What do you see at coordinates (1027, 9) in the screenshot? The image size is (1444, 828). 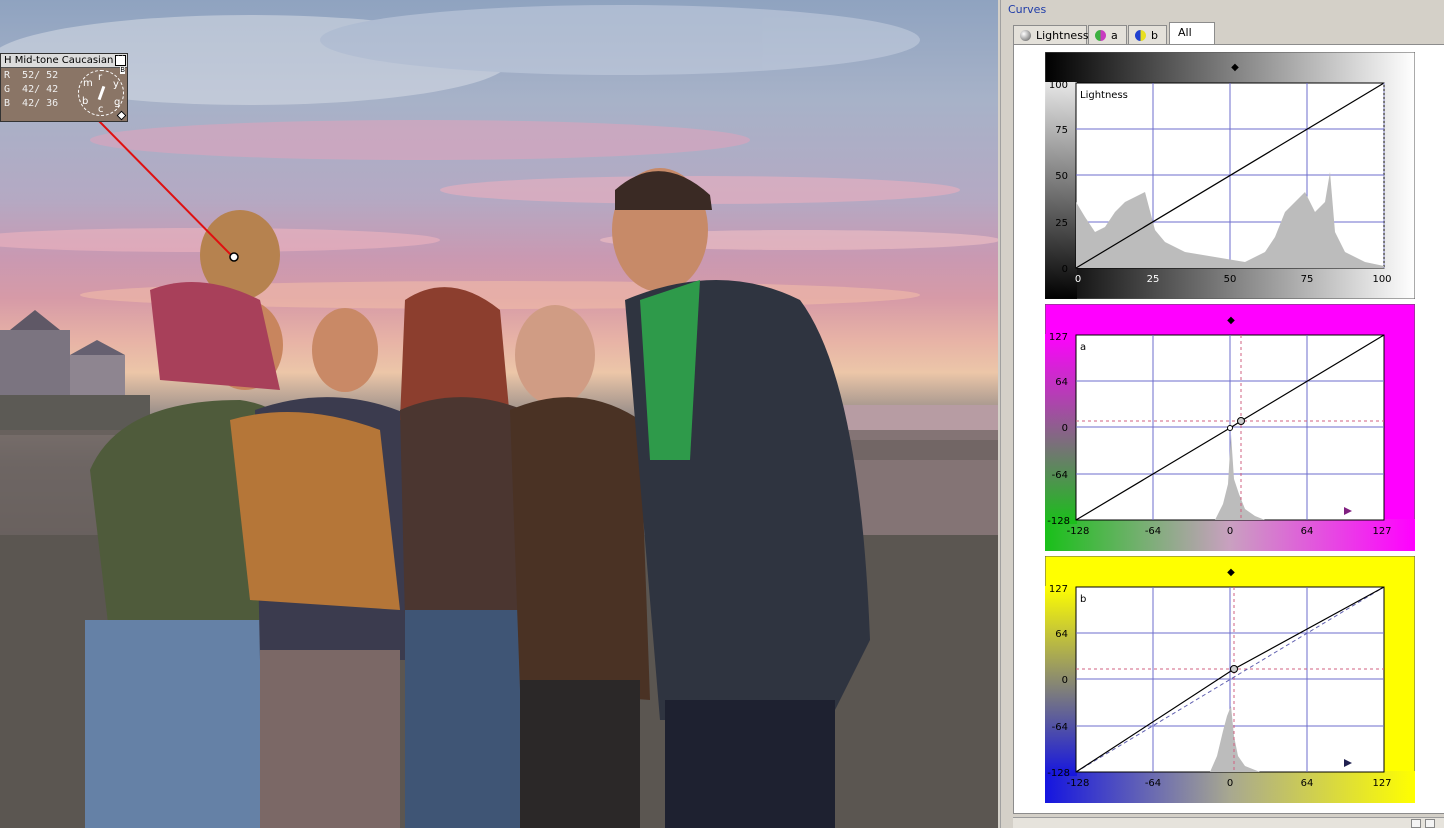 I see `panel-title: Curves` at bounding box center [1027, 9].